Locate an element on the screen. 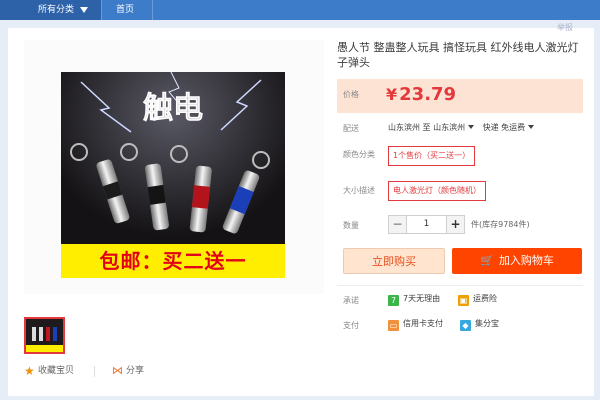 The width and height of the screenshot is (600, 400). share-label: 分享 is located at coordinates (135, 371).